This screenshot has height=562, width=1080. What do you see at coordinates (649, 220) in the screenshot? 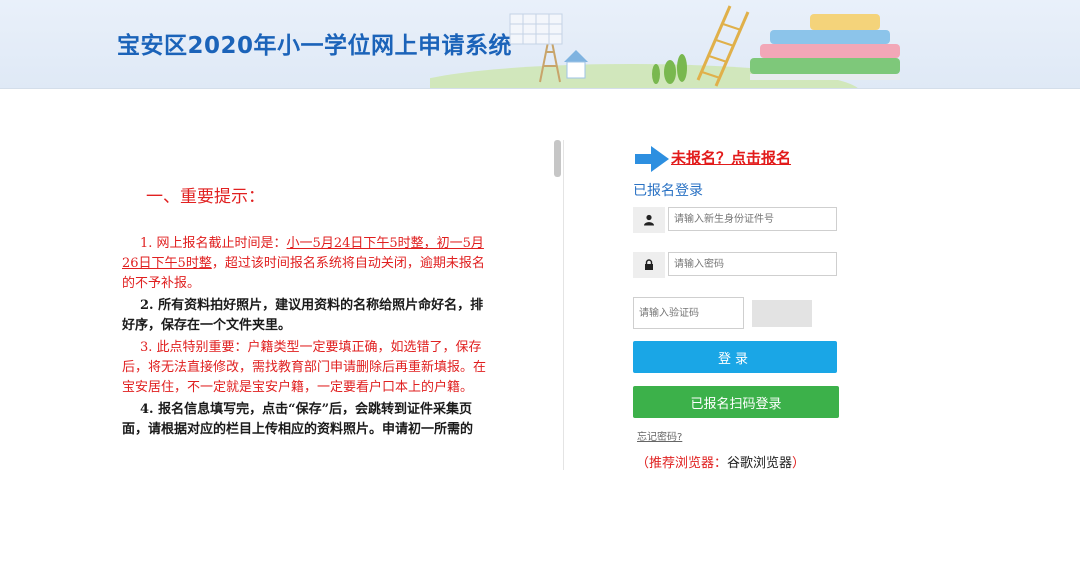
I see `user-icon` at bounding box center [649, 220].